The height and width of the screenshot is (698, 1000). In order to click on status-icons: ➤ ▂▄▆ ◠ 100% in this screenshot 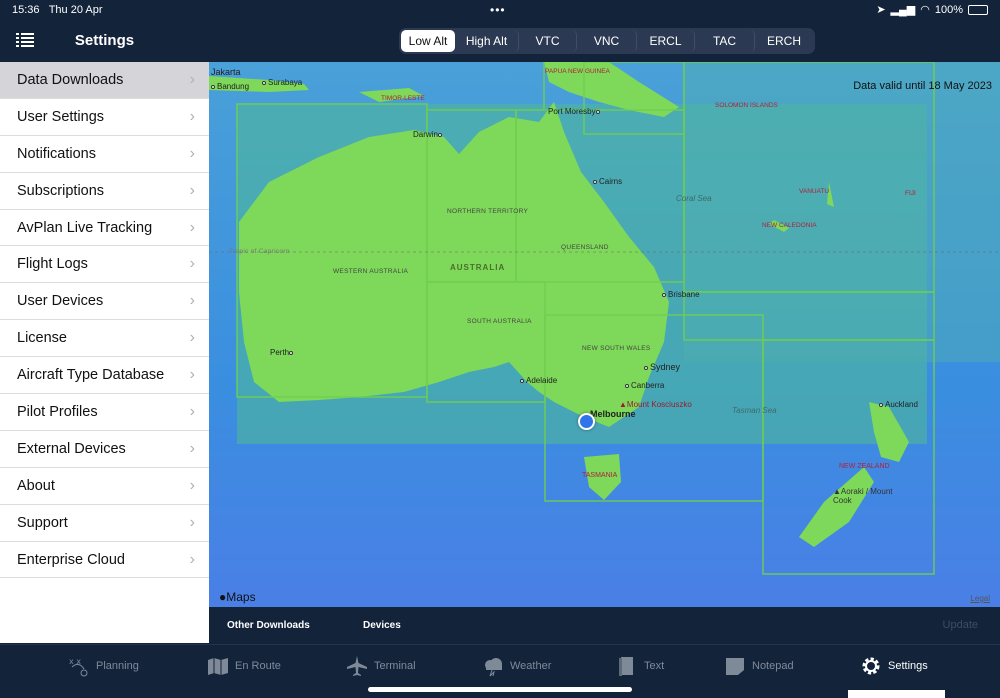, I will do `click(932, 9)`.